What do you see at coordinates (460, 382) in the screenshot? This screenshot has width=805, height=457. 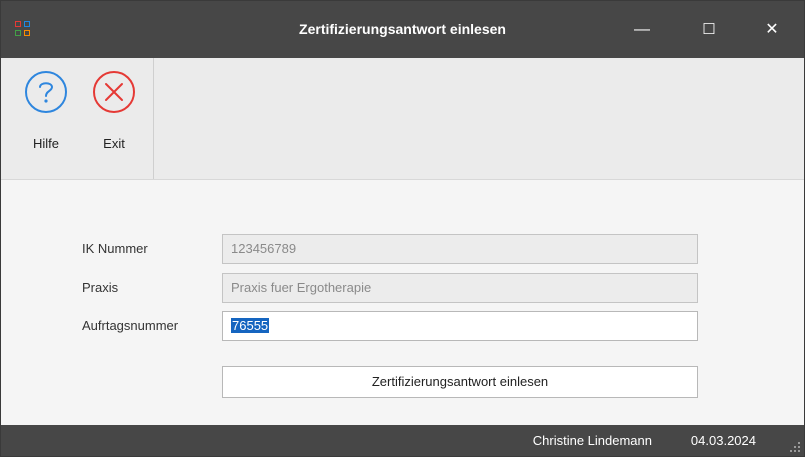 I see `read-certification-response-button: Zertifizierungsantwort einlesen` at bounding box center [460, 382].